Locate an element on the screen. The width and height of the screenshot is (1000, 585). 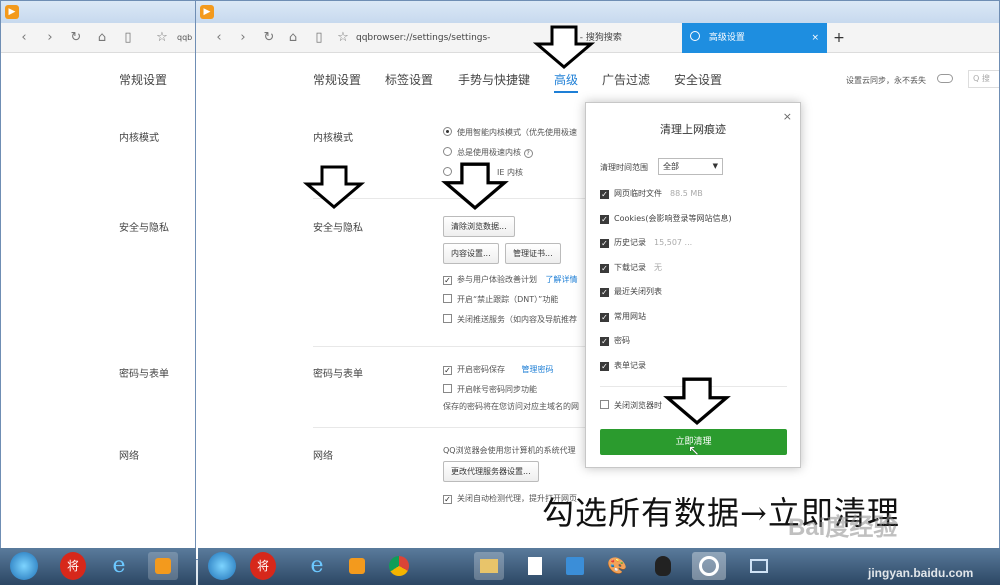
item-count: 无 is located at coordinates (658, 267).